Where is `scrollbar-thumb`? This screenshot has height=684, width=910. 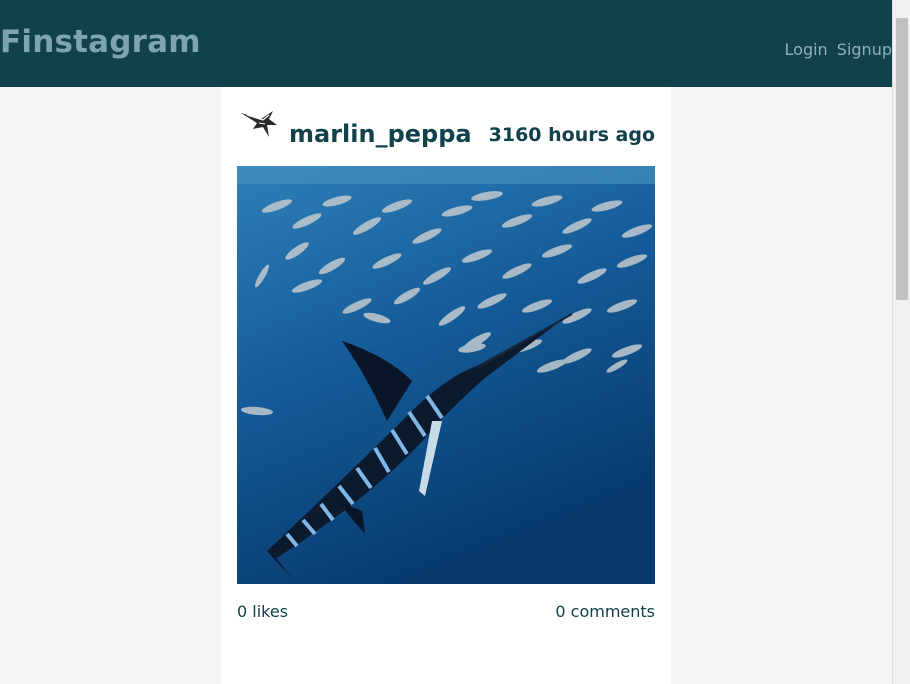
scrollbar-thumb is located at coordinates (902, 159).